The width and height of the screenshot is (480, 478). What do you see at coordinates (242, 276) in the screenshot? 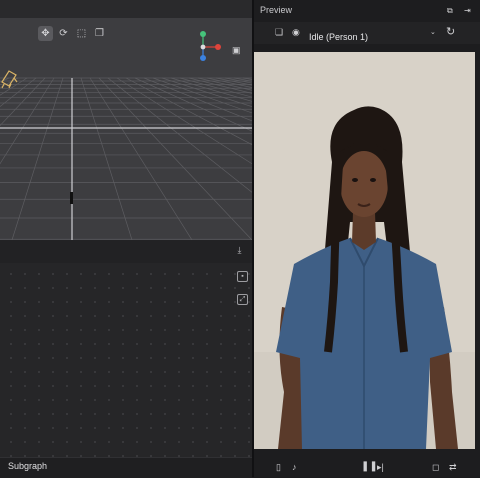
I see `image-icon: ▪` at bounding box center [242, 276].